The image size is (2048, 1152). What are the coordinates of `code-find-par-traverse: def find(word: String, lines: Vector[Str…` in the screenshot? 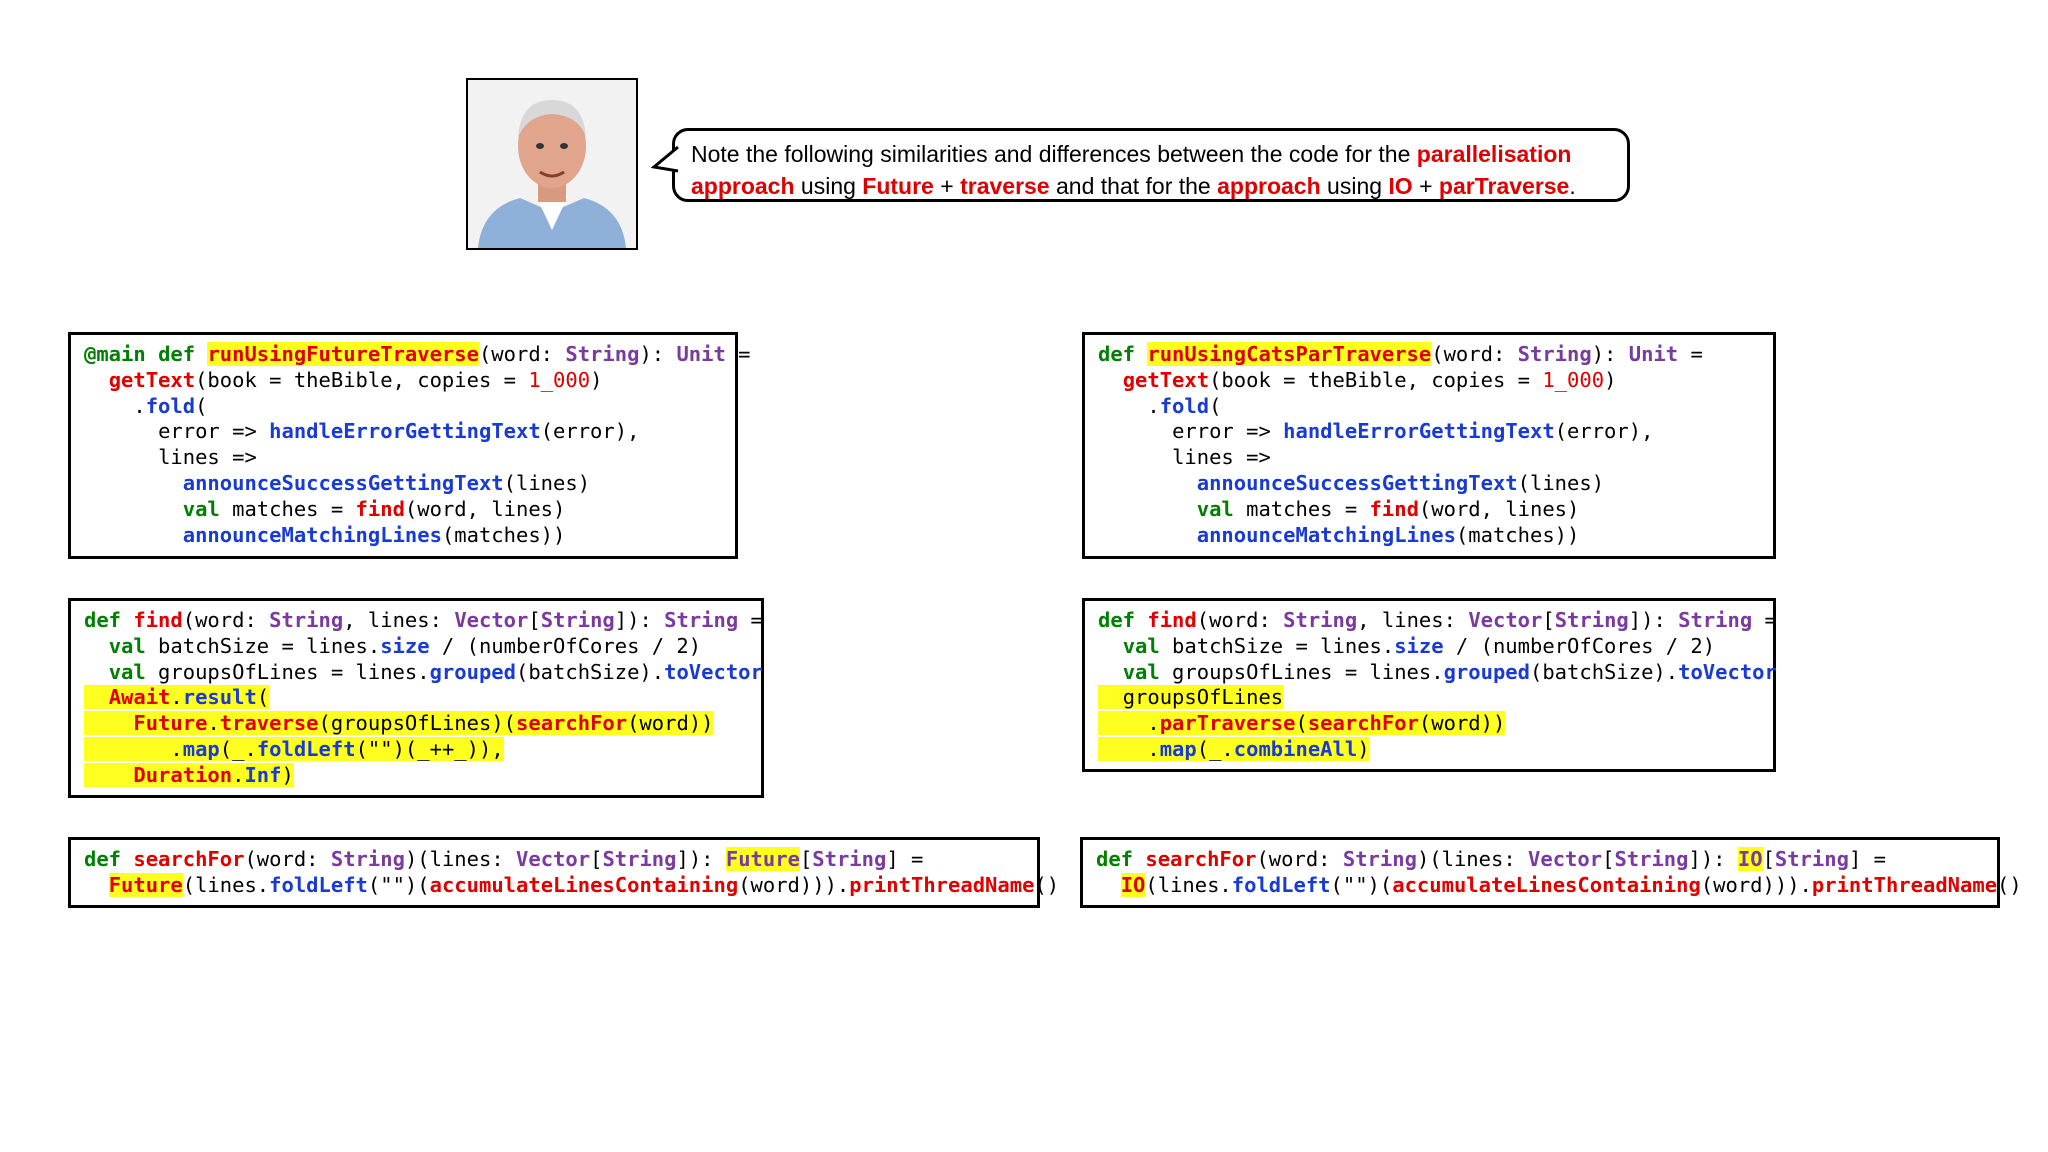 It's located at (1429, 685).